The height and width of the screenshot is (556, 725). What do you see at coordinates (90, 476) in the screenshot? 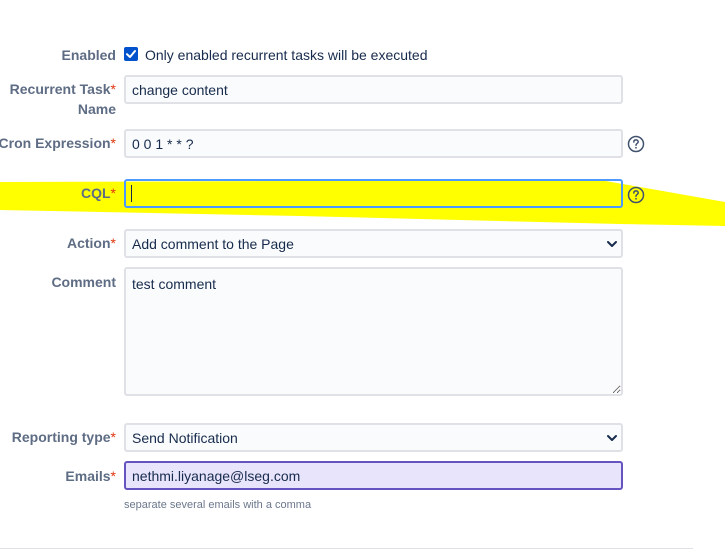
I see `emails-label: Emails*` at bounding box center [90, 476].